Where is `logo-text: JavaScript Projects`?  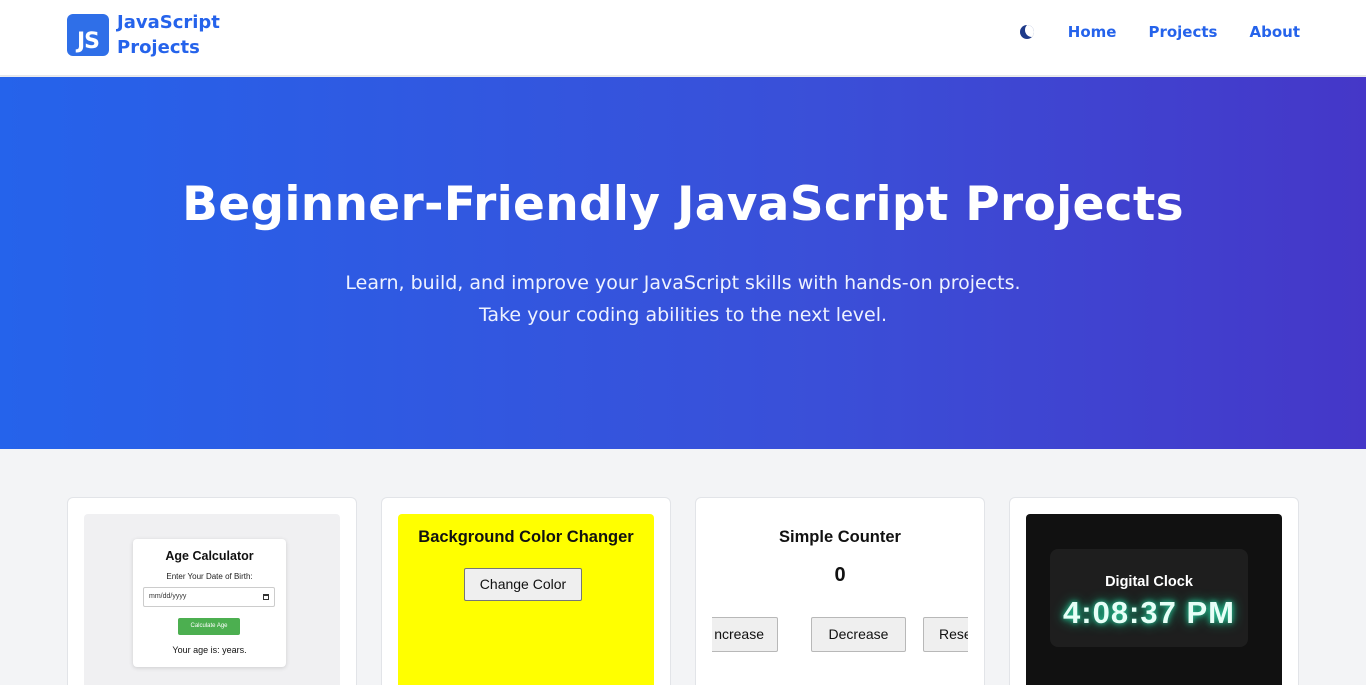 logo-text: JavaScript Projects is located at coordinates (168, 35).